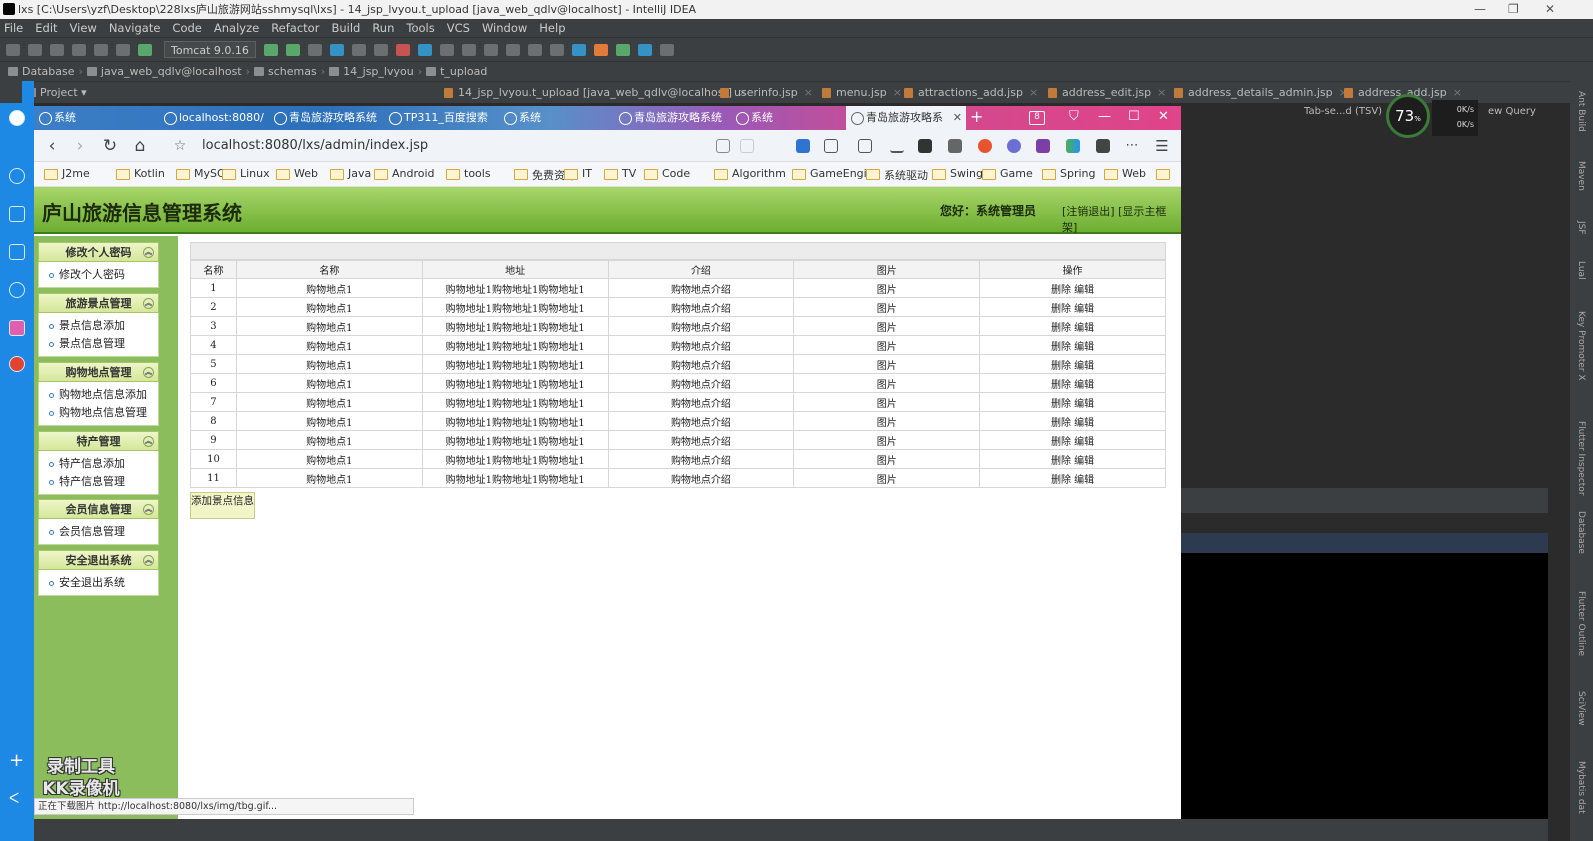  I want to click on tool-window-label: Database, so click(1581, 532).